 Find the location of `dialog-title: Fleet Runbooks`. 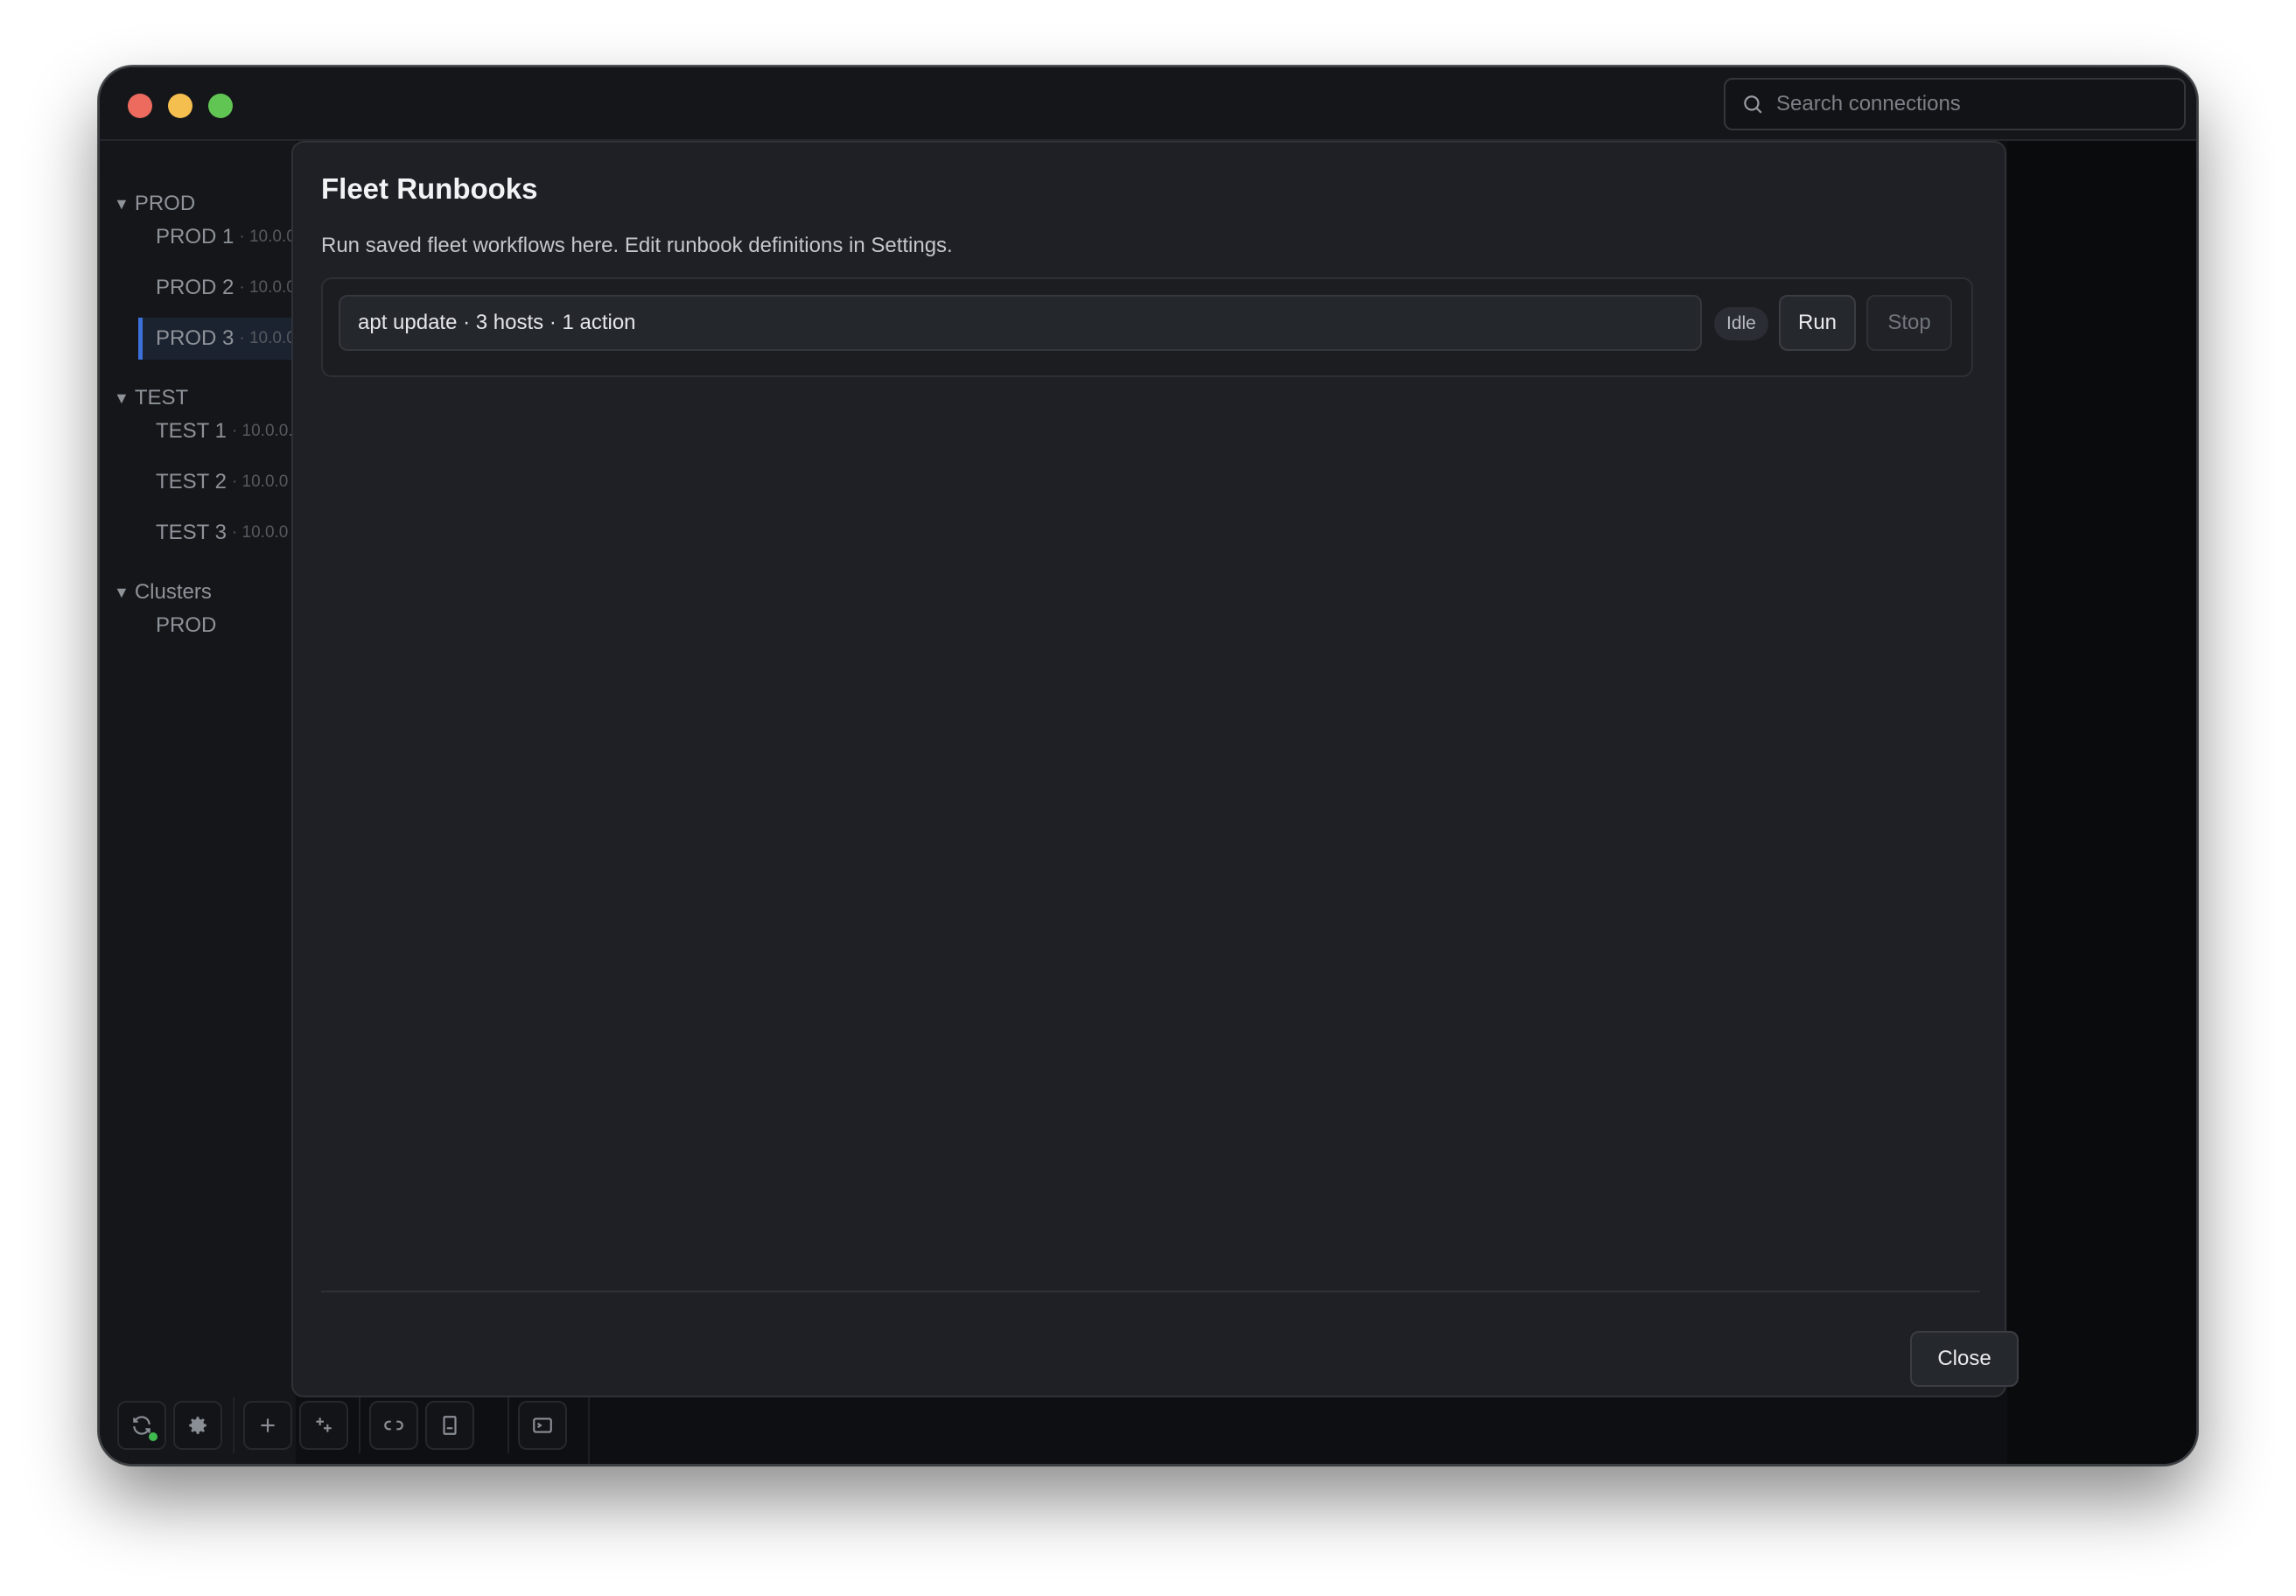

dialog-title: Fleet Runbooks is located at coordinates (429, 188).